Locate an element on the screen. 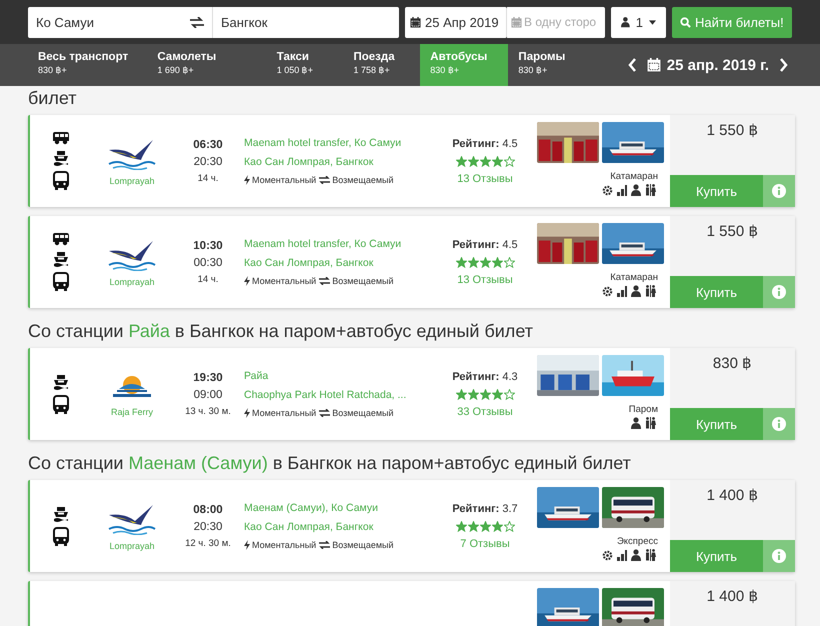 This screenshot has width=820, height=626. person-icon is located at coordinates (625, 22).